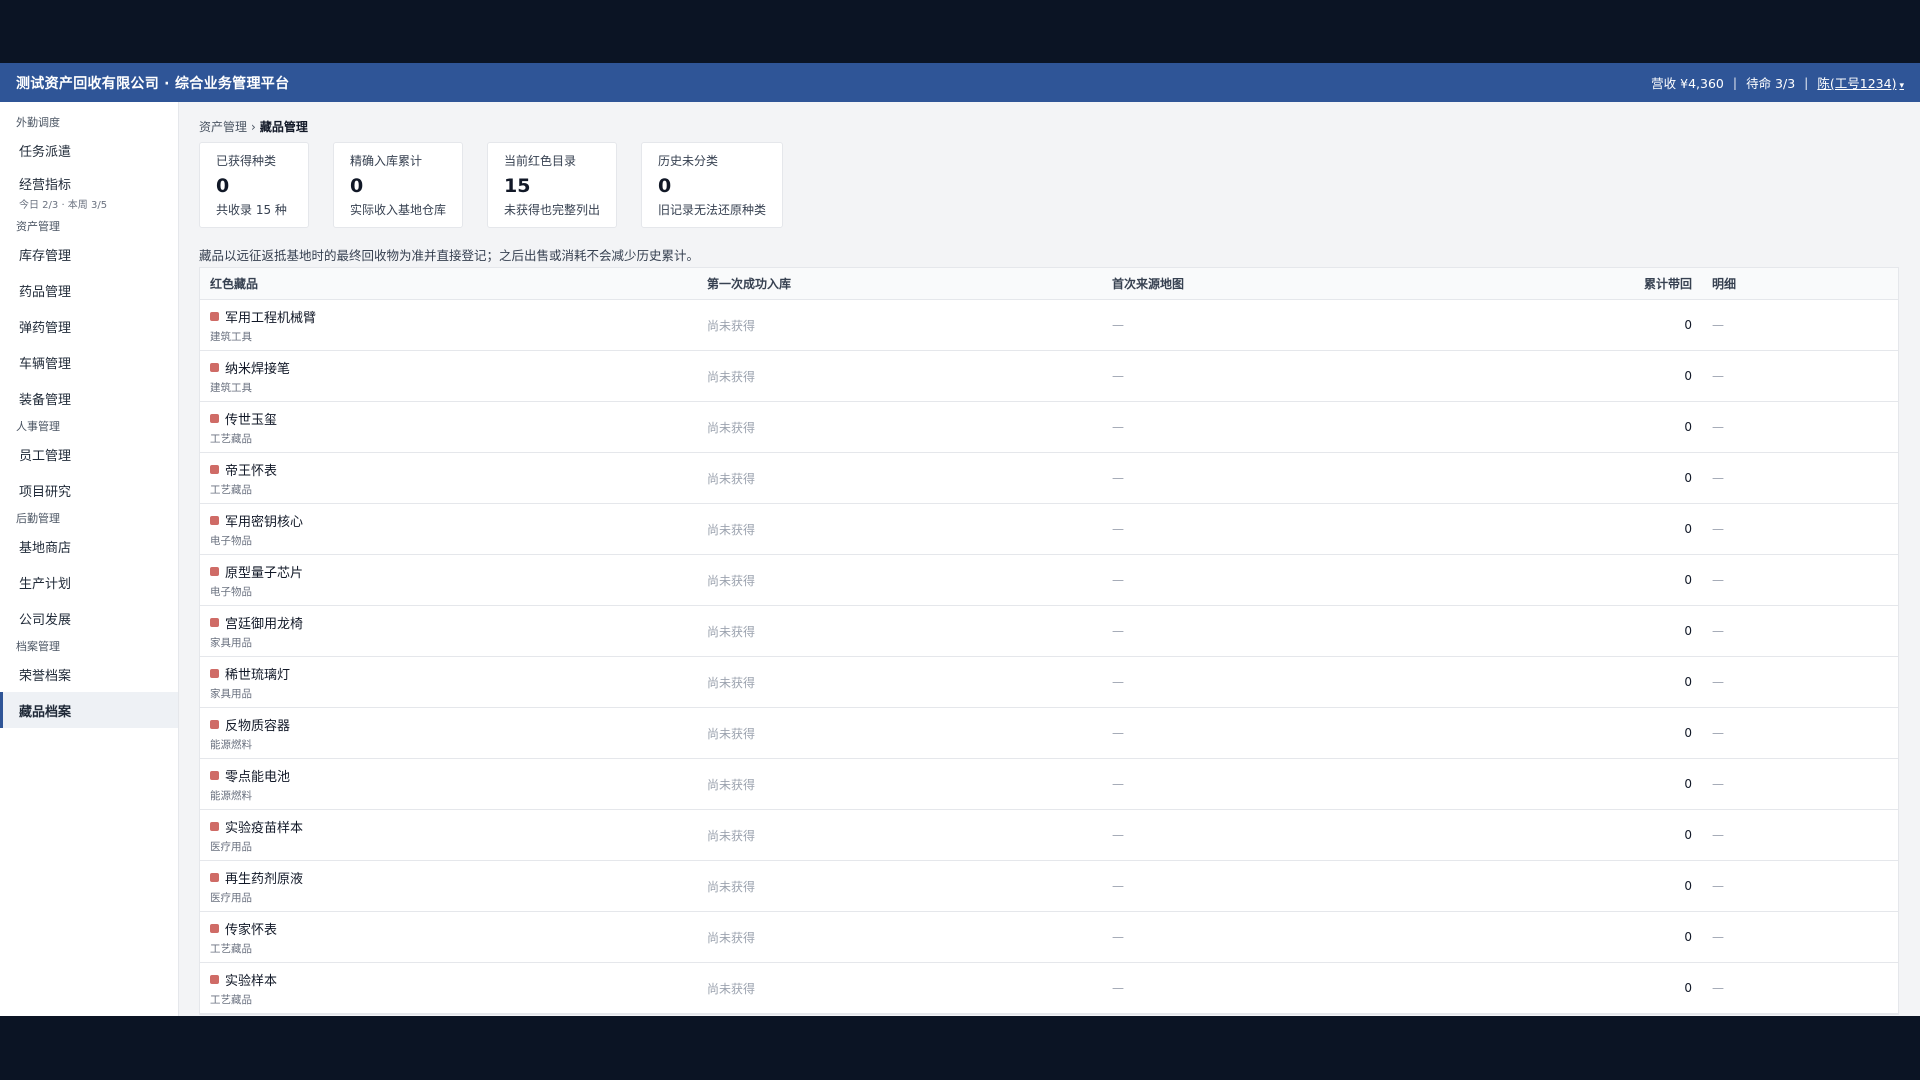 This screenshot has width=1920, height=1080. I want to click on sidebar-item-ammo: 弹药管理, so click(89, 326).